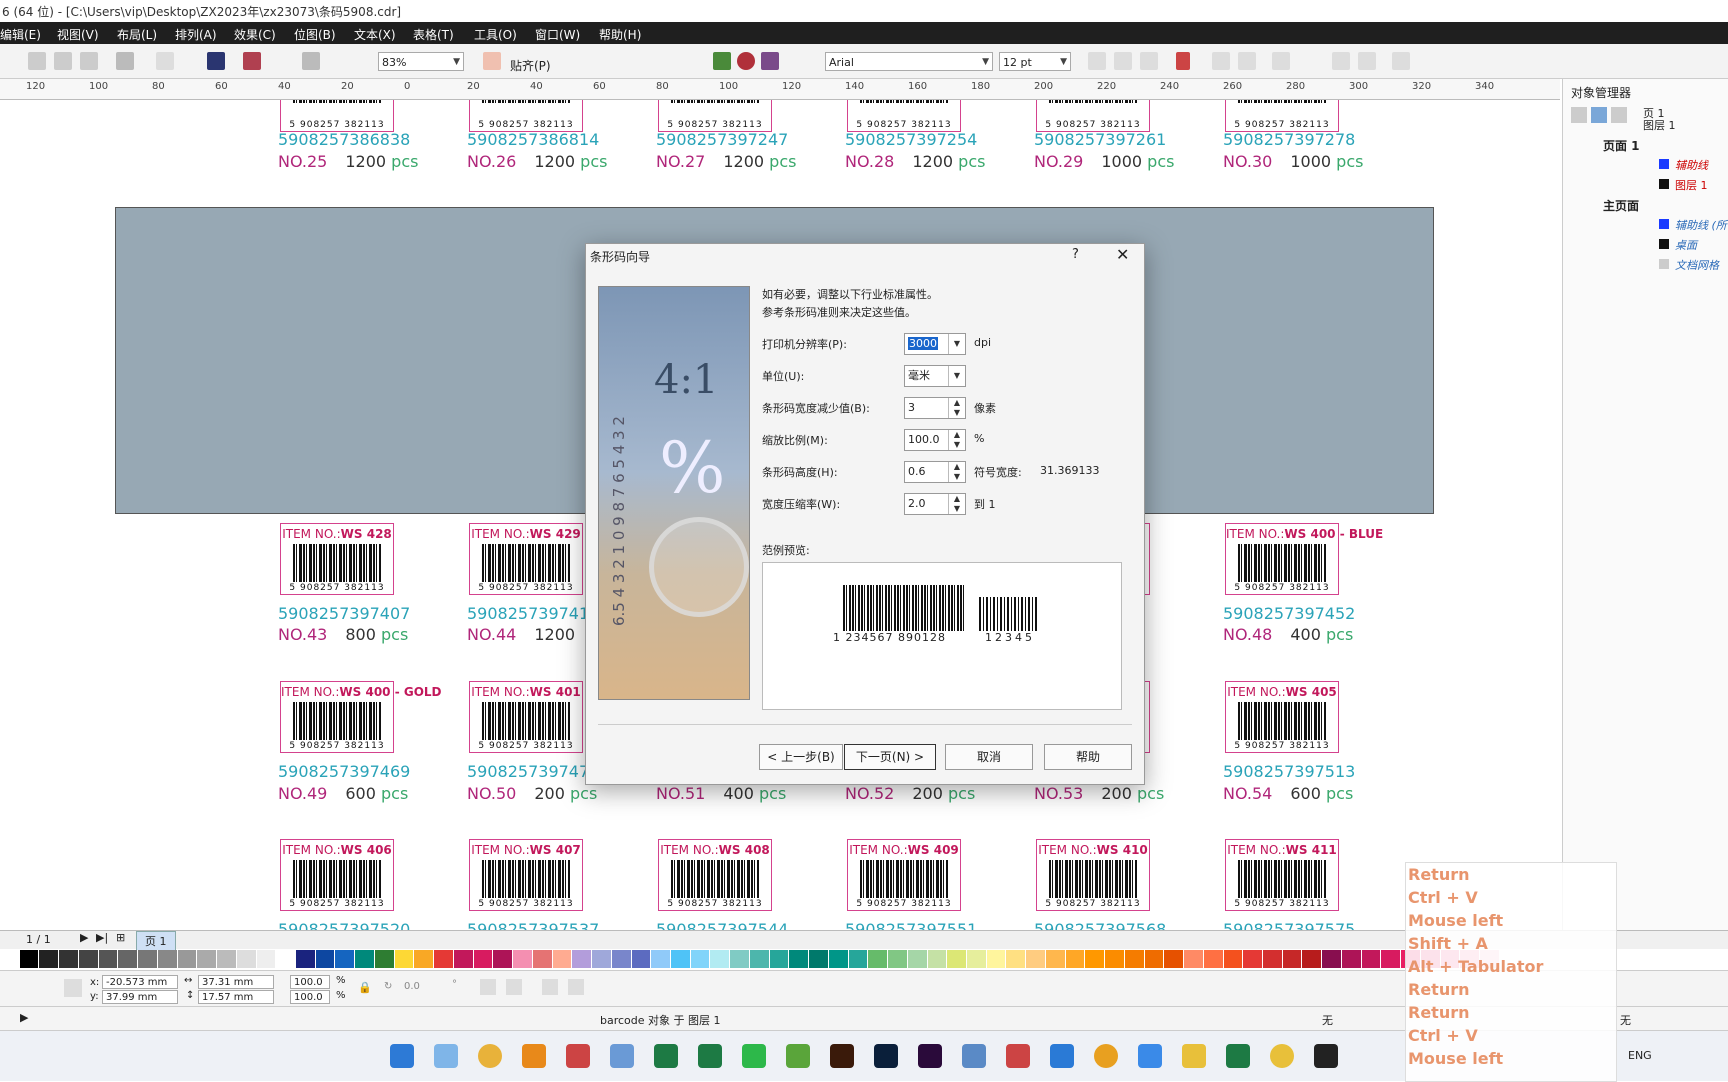 Image resolution: width=1728 pixels, height=1082 pixels. Describe the element at coordinates (514, 987) in the screenshot. I see `mirror-vertical-icon` at that location.